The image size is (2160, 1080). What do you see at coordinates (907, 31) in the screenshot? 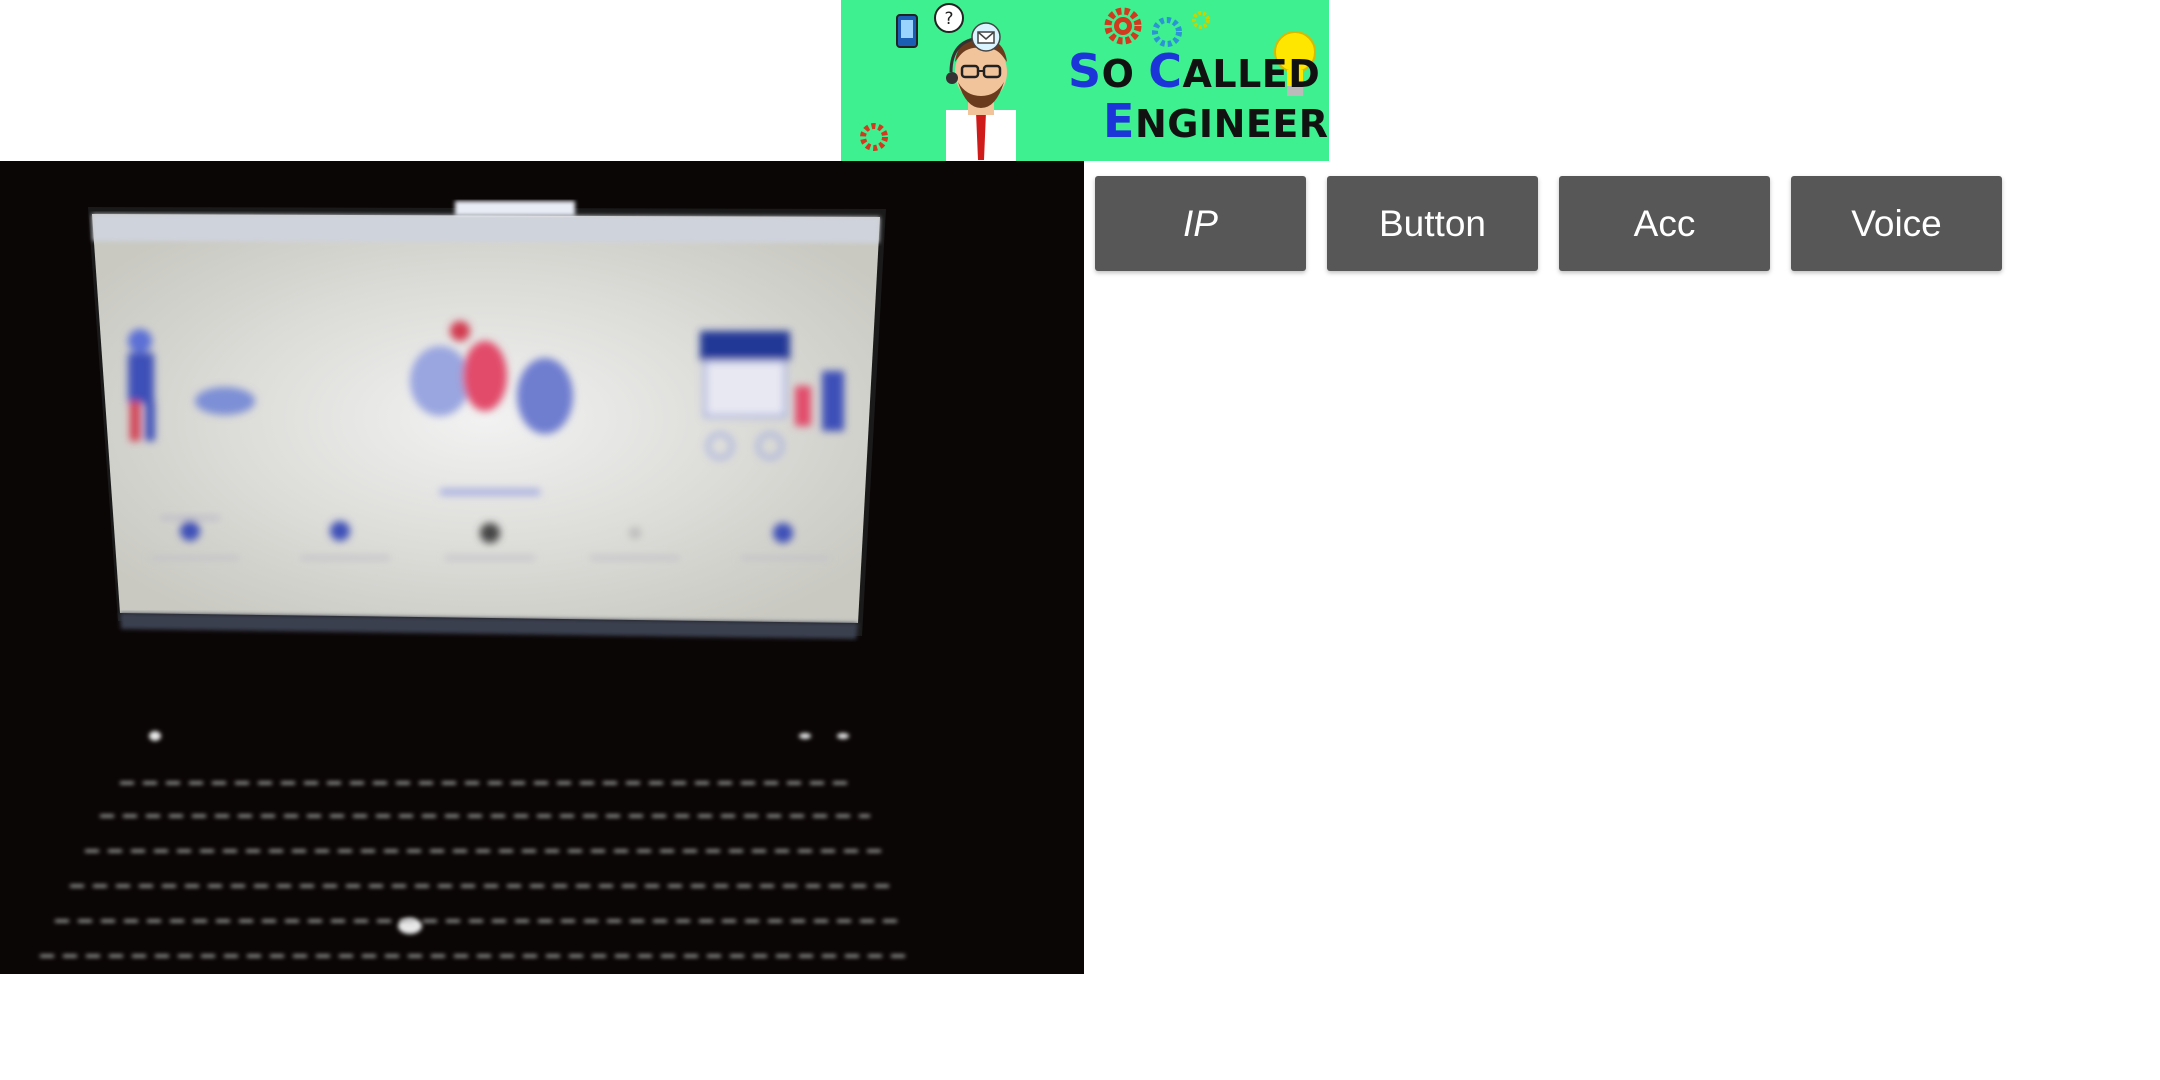
I see `phone-icon` at bounding box center [907, 31].